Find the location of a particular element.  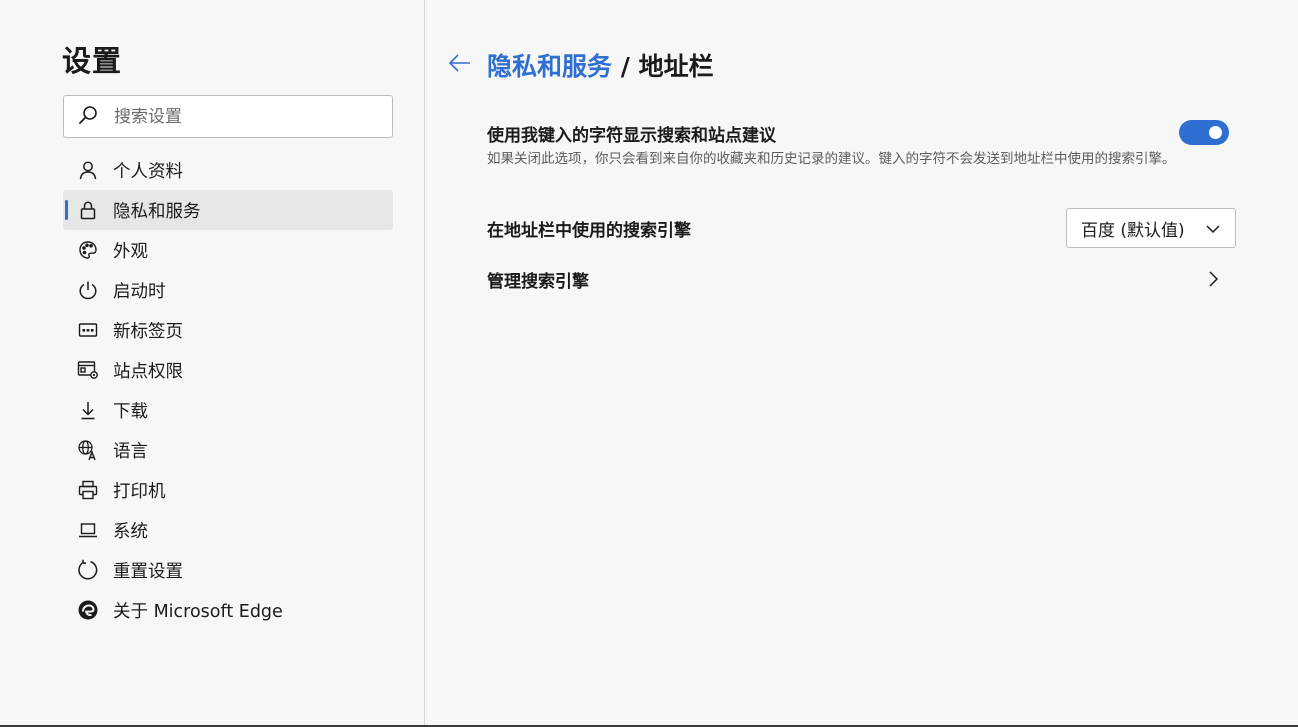

sidebar-item-label: 外观 is located at coordinates (130, 251).